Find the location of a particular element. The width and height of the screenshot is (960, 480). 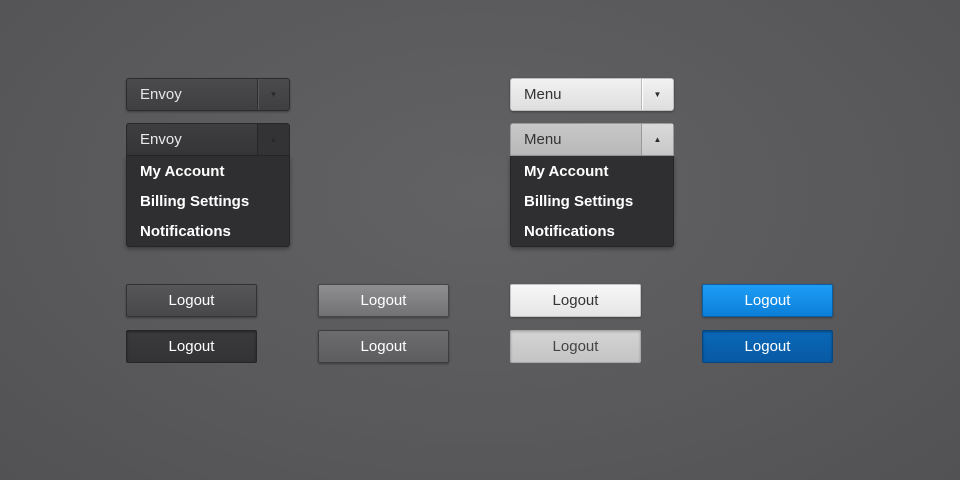

logout-button-light-pressed: Logout is located at coordinates (575, 346).